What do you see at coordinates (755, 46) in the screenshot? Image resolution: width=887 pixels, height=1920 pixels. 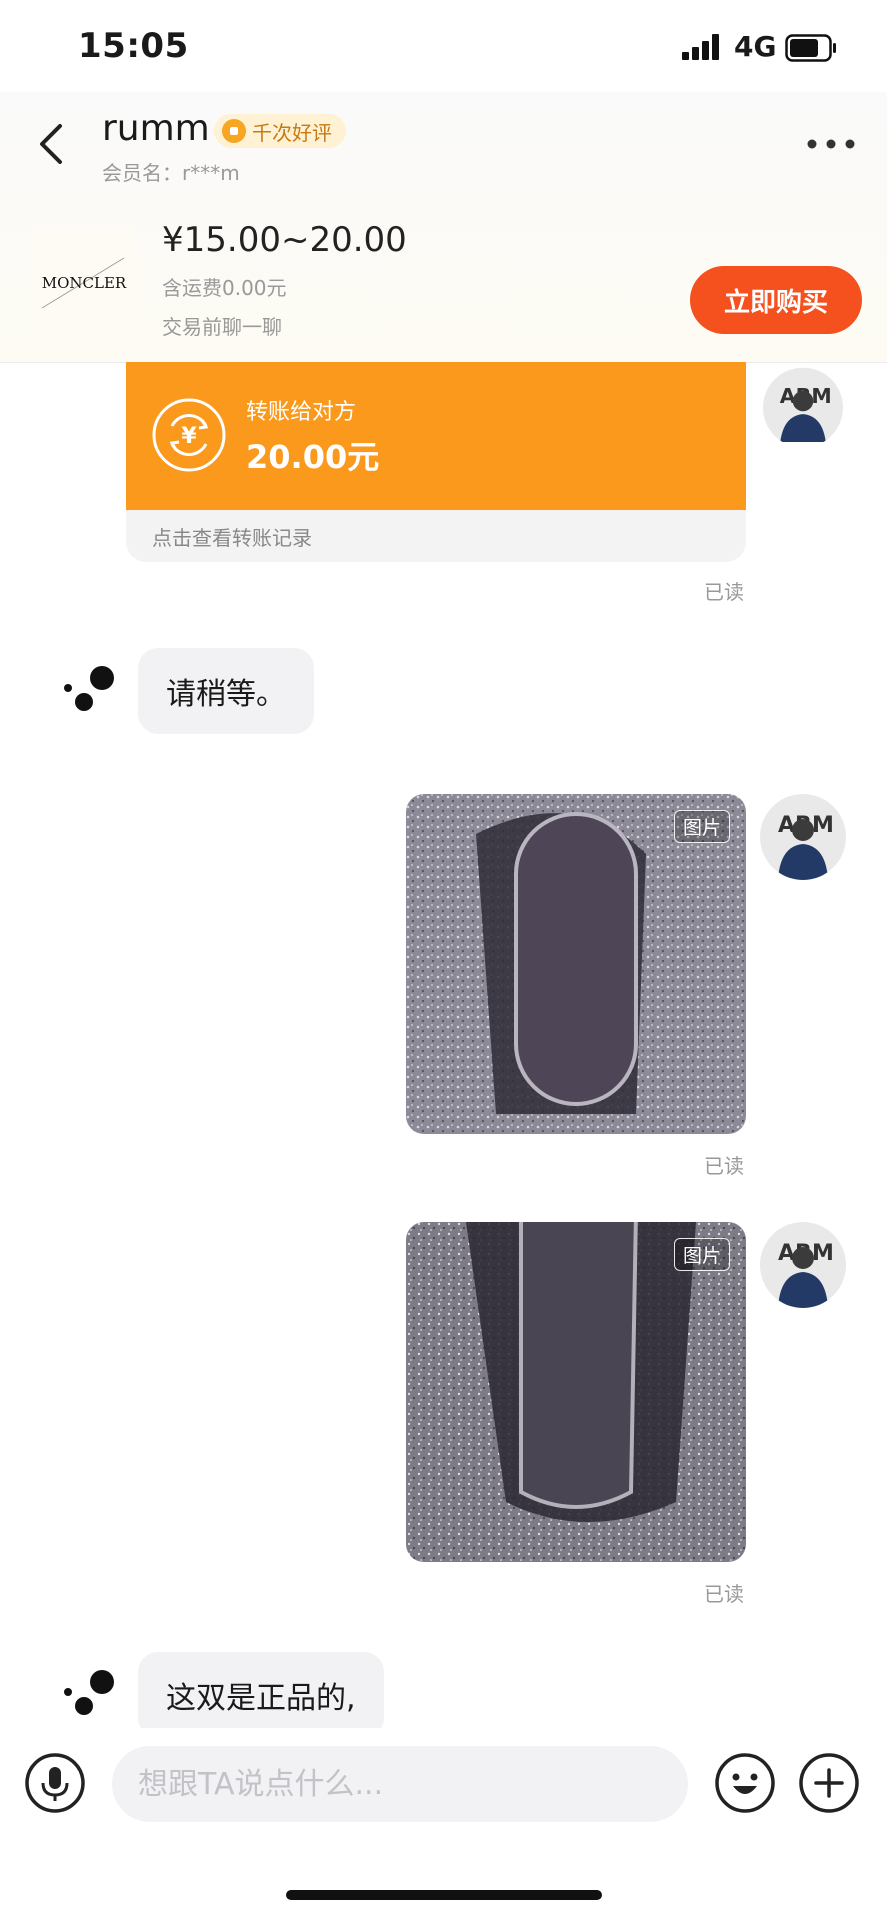 I see `network-type: 4G` at bounding box center [755, 46].